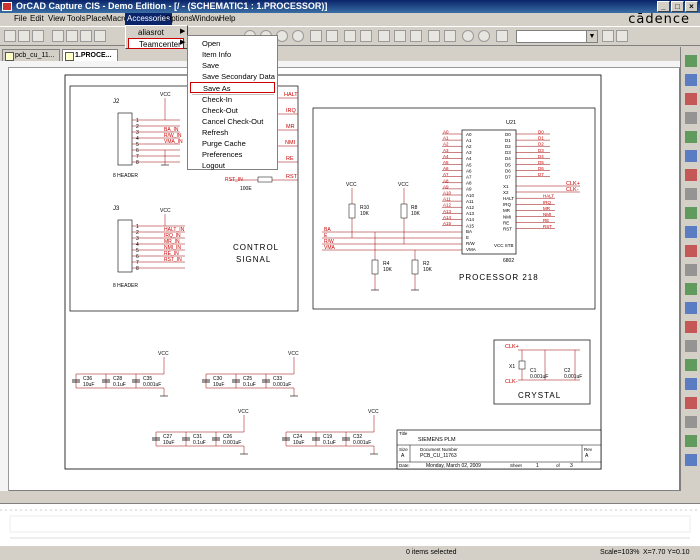  Describe the element at coordinates (502, 36) in the screenshot. I see `help-icon` at that location.